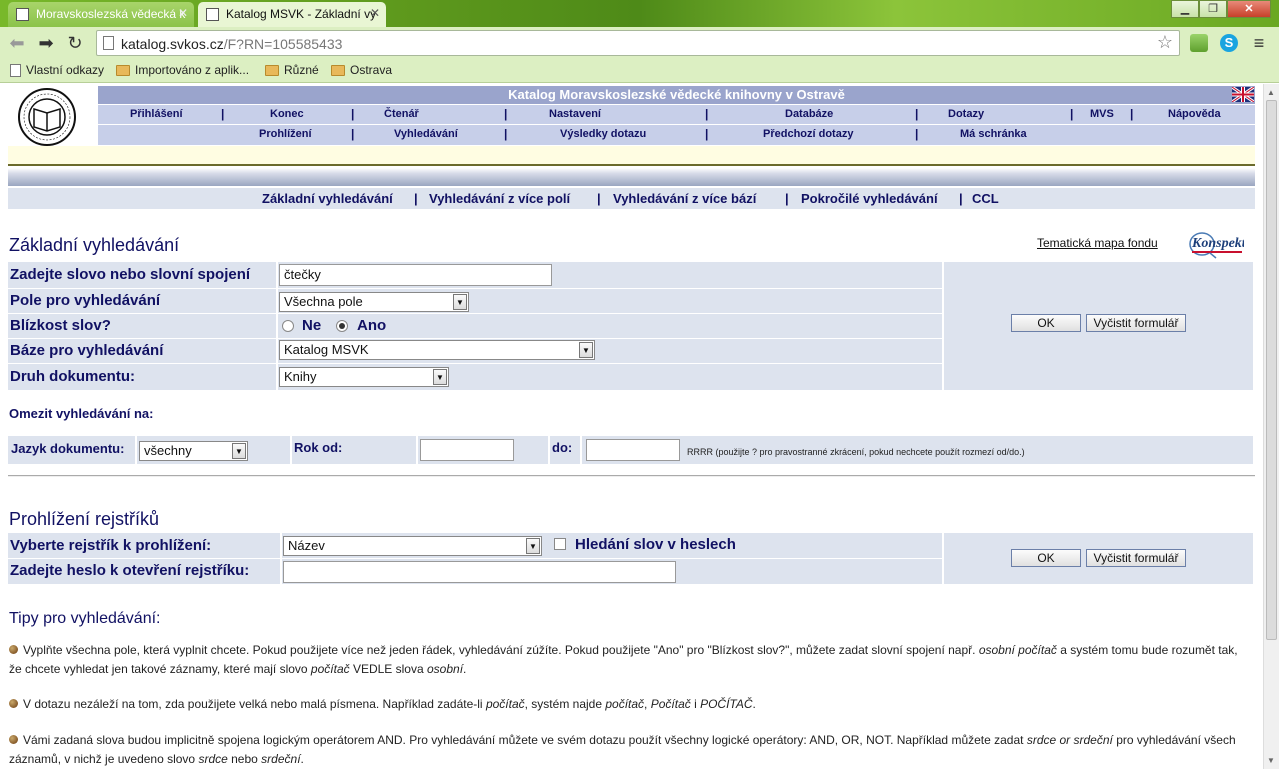  Describe the element at coordinates (326, 349) in the screenshot. I see `select-value: Katalog MSVK` at that location.